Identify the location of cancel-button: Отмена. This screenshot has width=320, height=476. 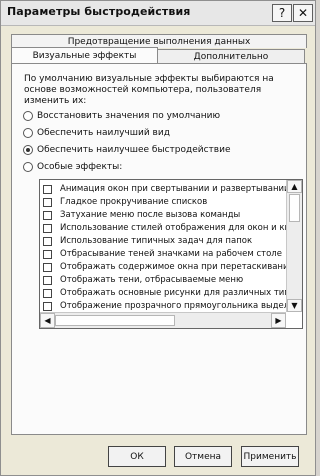
(203, 456).